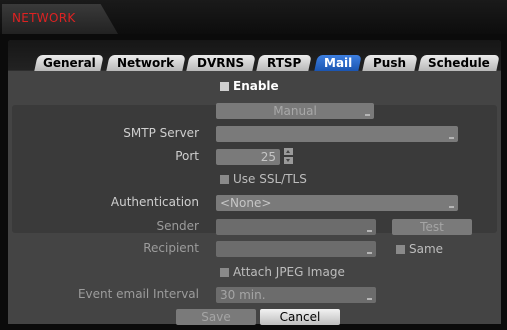 This screenshot has height=330, width=507. I want to click on port-field: 25, so click(248, 157).